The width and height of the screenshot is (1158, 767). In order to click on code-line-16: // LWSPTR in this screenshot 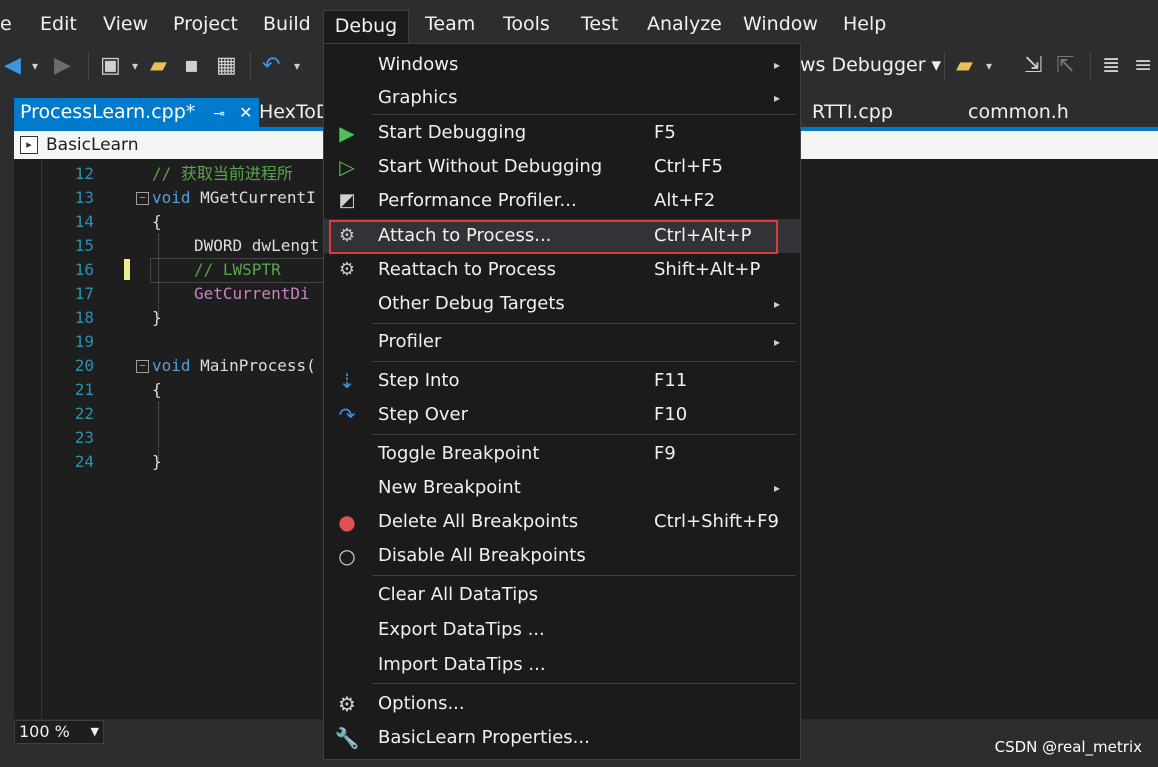, I will do `click(237, 269)`.